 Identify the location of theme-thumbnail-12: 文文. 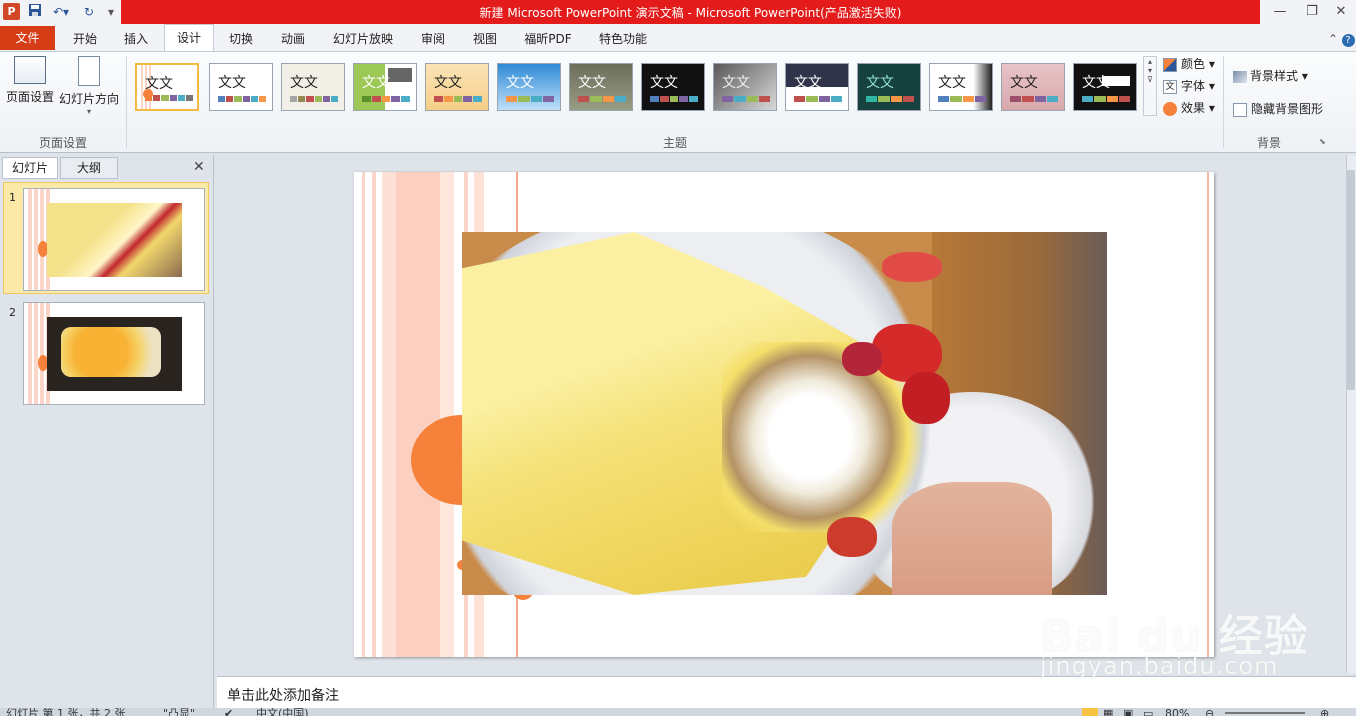
(961, 87).